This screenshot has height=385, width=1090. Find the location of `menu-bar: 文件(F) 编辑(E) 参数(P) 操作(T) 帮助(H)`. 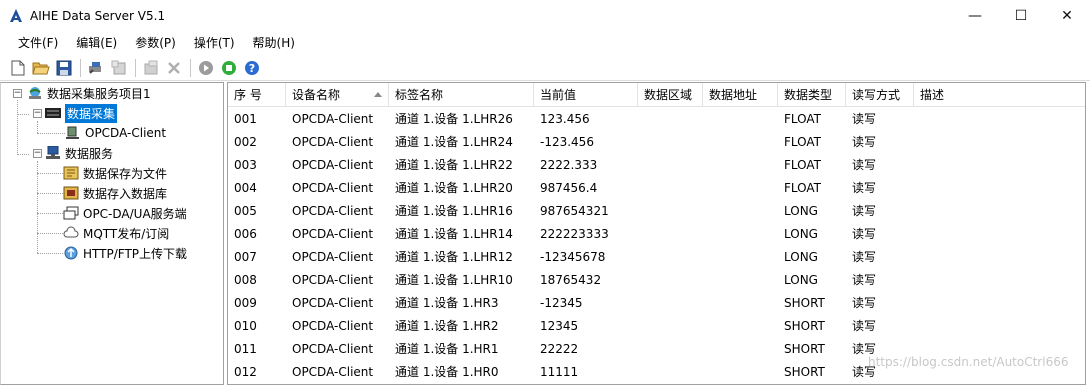

menu-bar: 文件(F) 编辑(E) 参数(P) 操作(T) 帮助(H) is located at coordinates (545, 43).